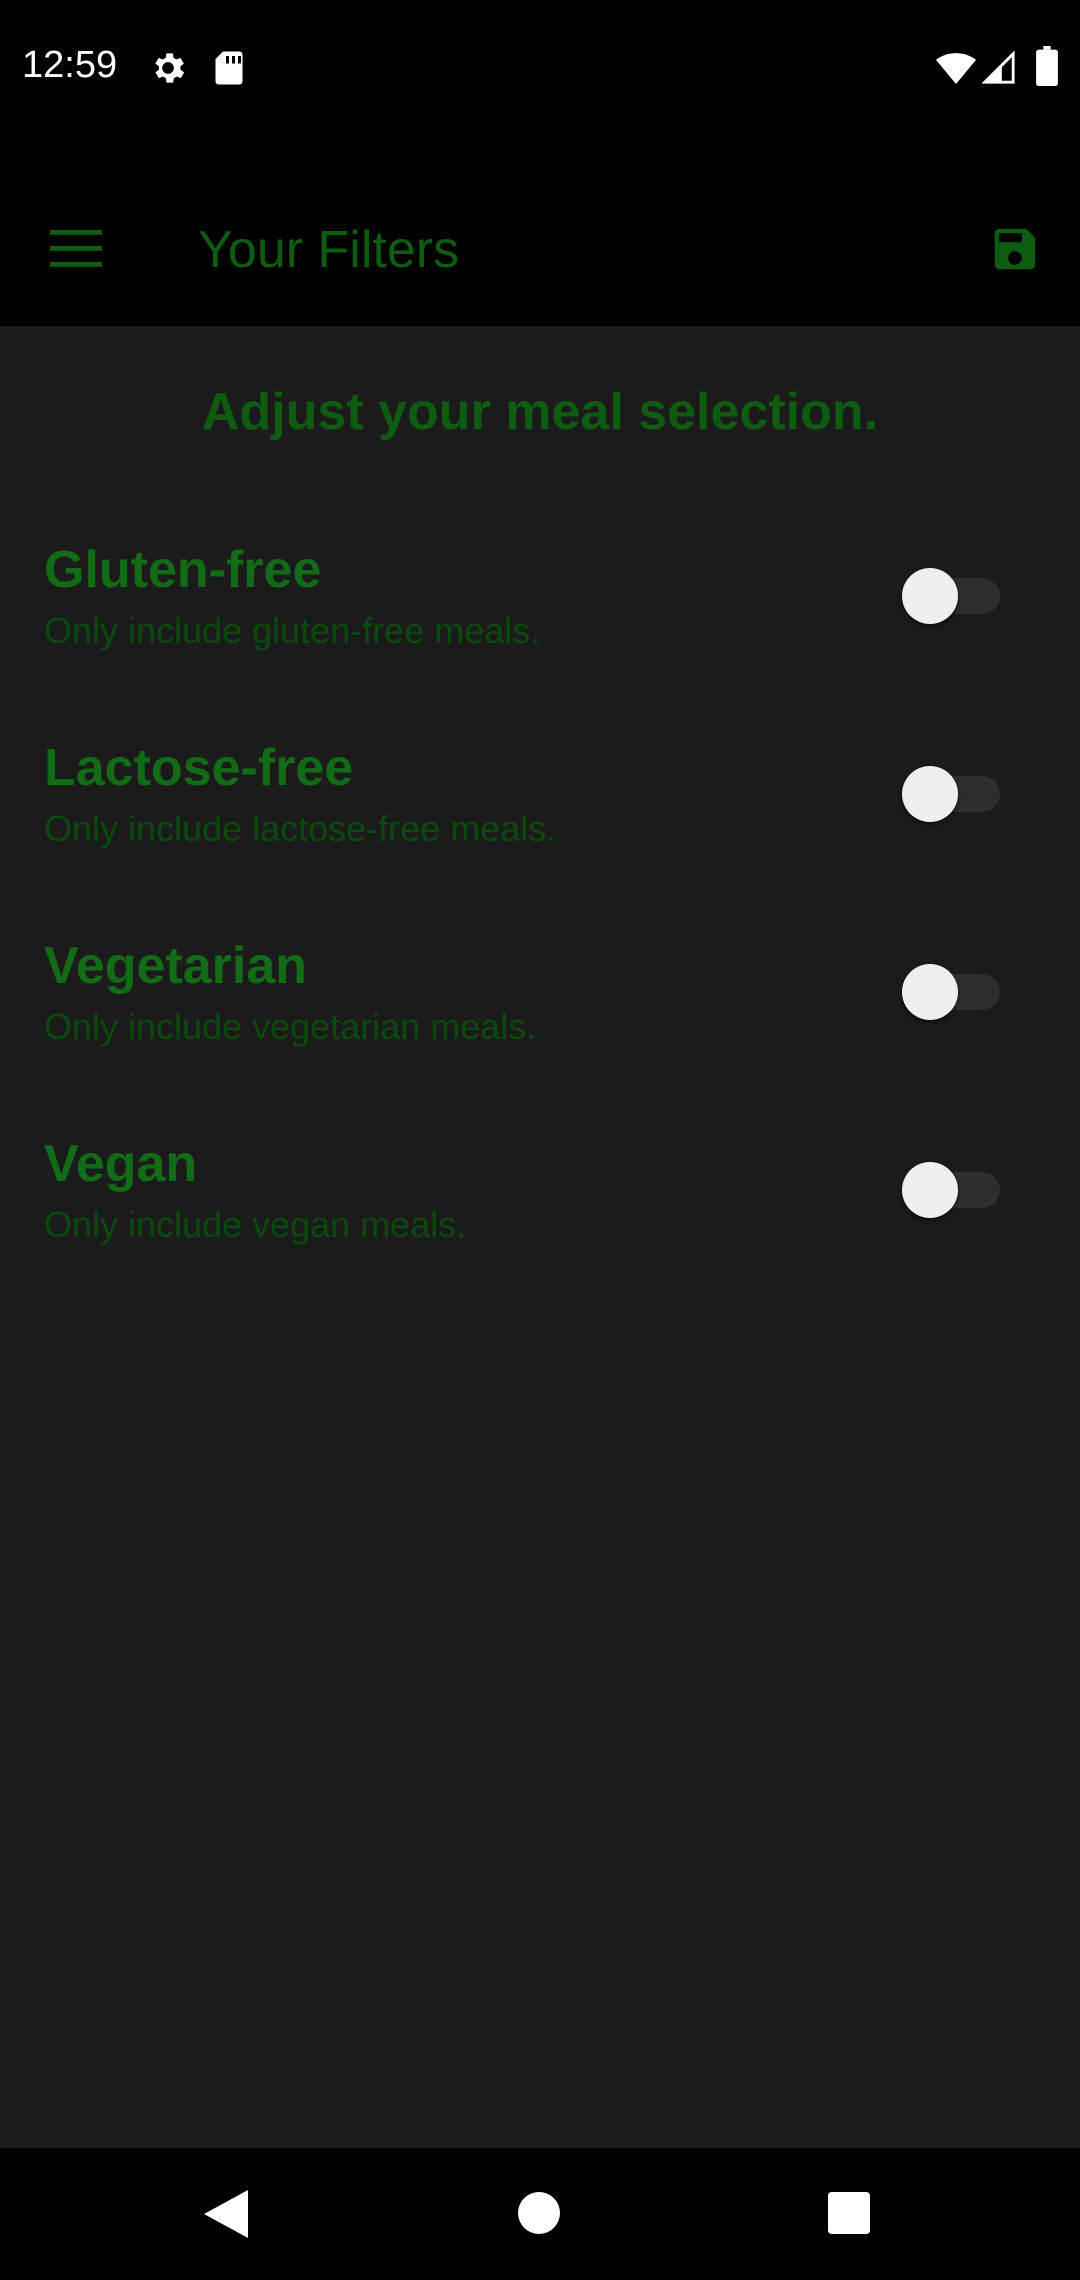 The image size is (1080, 2280). What do you see at coordinates (70, 65) in the screenshot?
I see `status-time: 12:59` at bounding box center [70, 65].